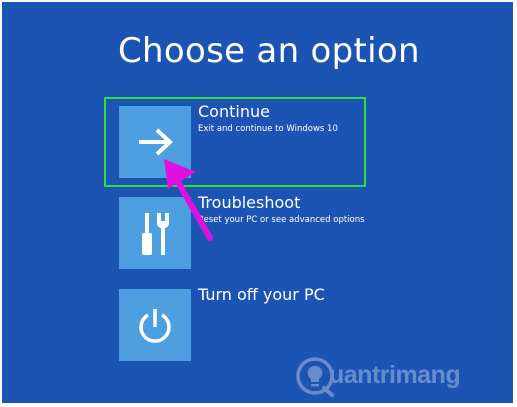  I want to click on tools-icon, so click(155, 234).